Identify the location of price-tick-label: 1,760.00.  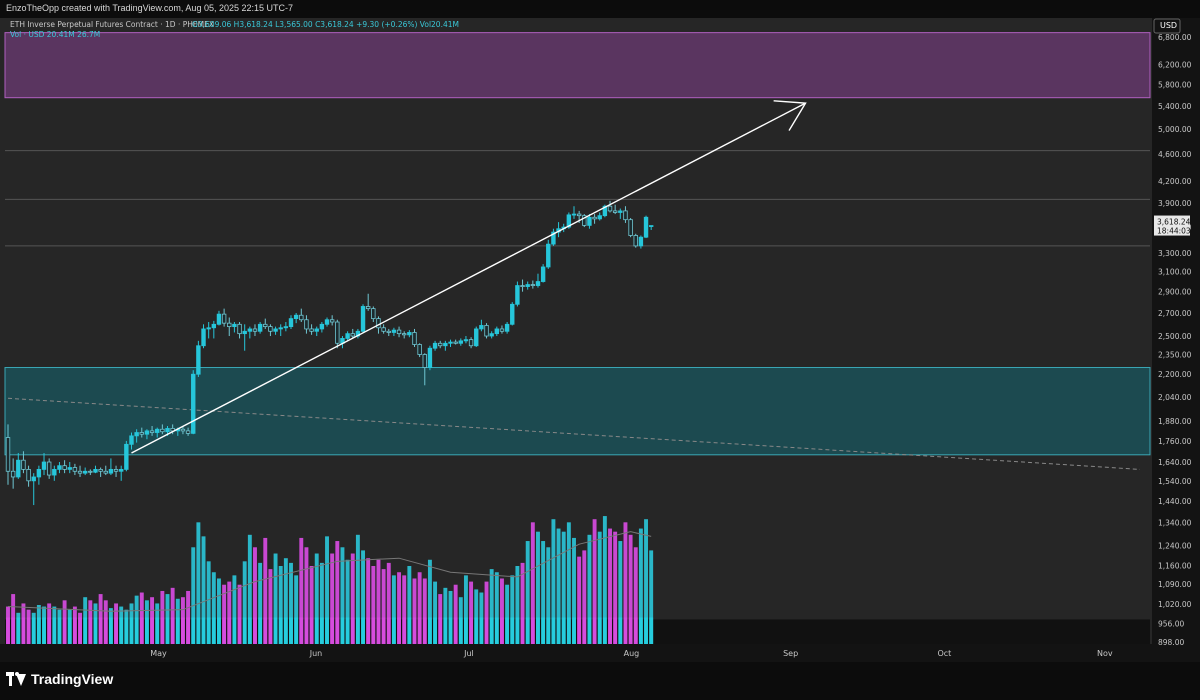
(1175, 441).